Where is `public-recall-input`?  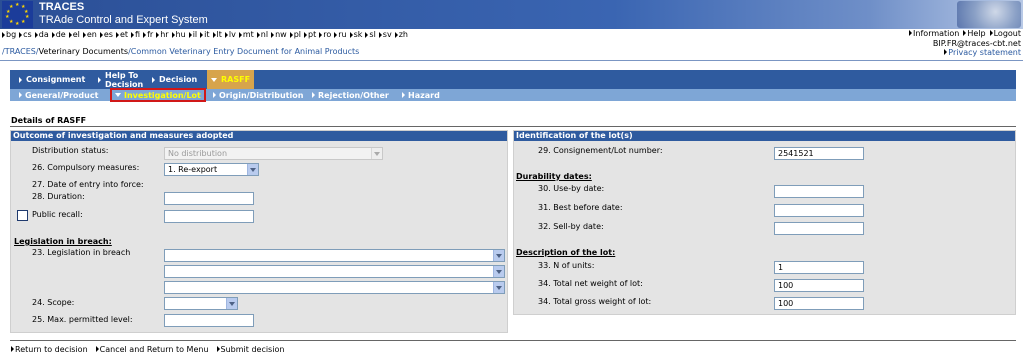
public-recall-input is located at coordinates (209, 216).